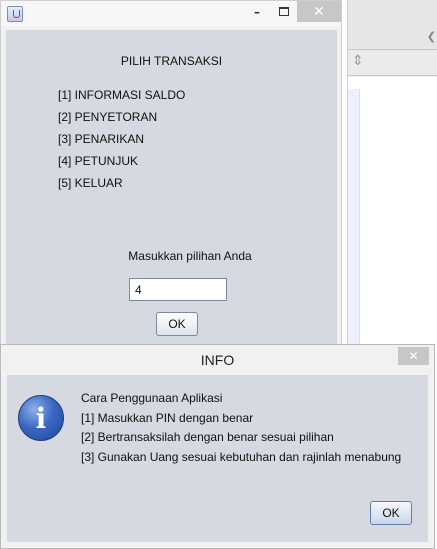 This screenshot has width=437, height=549. What do you see at coordinates (171, 61) in the screenshot?
I see `menu-title: PILIH TRANSAKSI` at bounding box center [171, 61].